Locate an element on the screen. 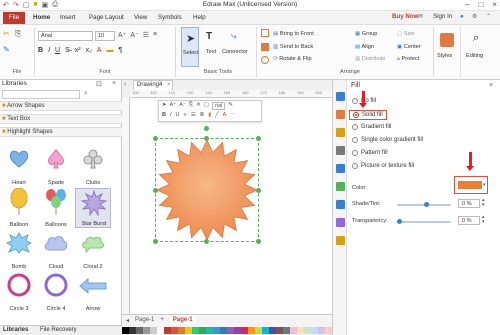  shape-tool-icon is located at coordinates (265, 60).